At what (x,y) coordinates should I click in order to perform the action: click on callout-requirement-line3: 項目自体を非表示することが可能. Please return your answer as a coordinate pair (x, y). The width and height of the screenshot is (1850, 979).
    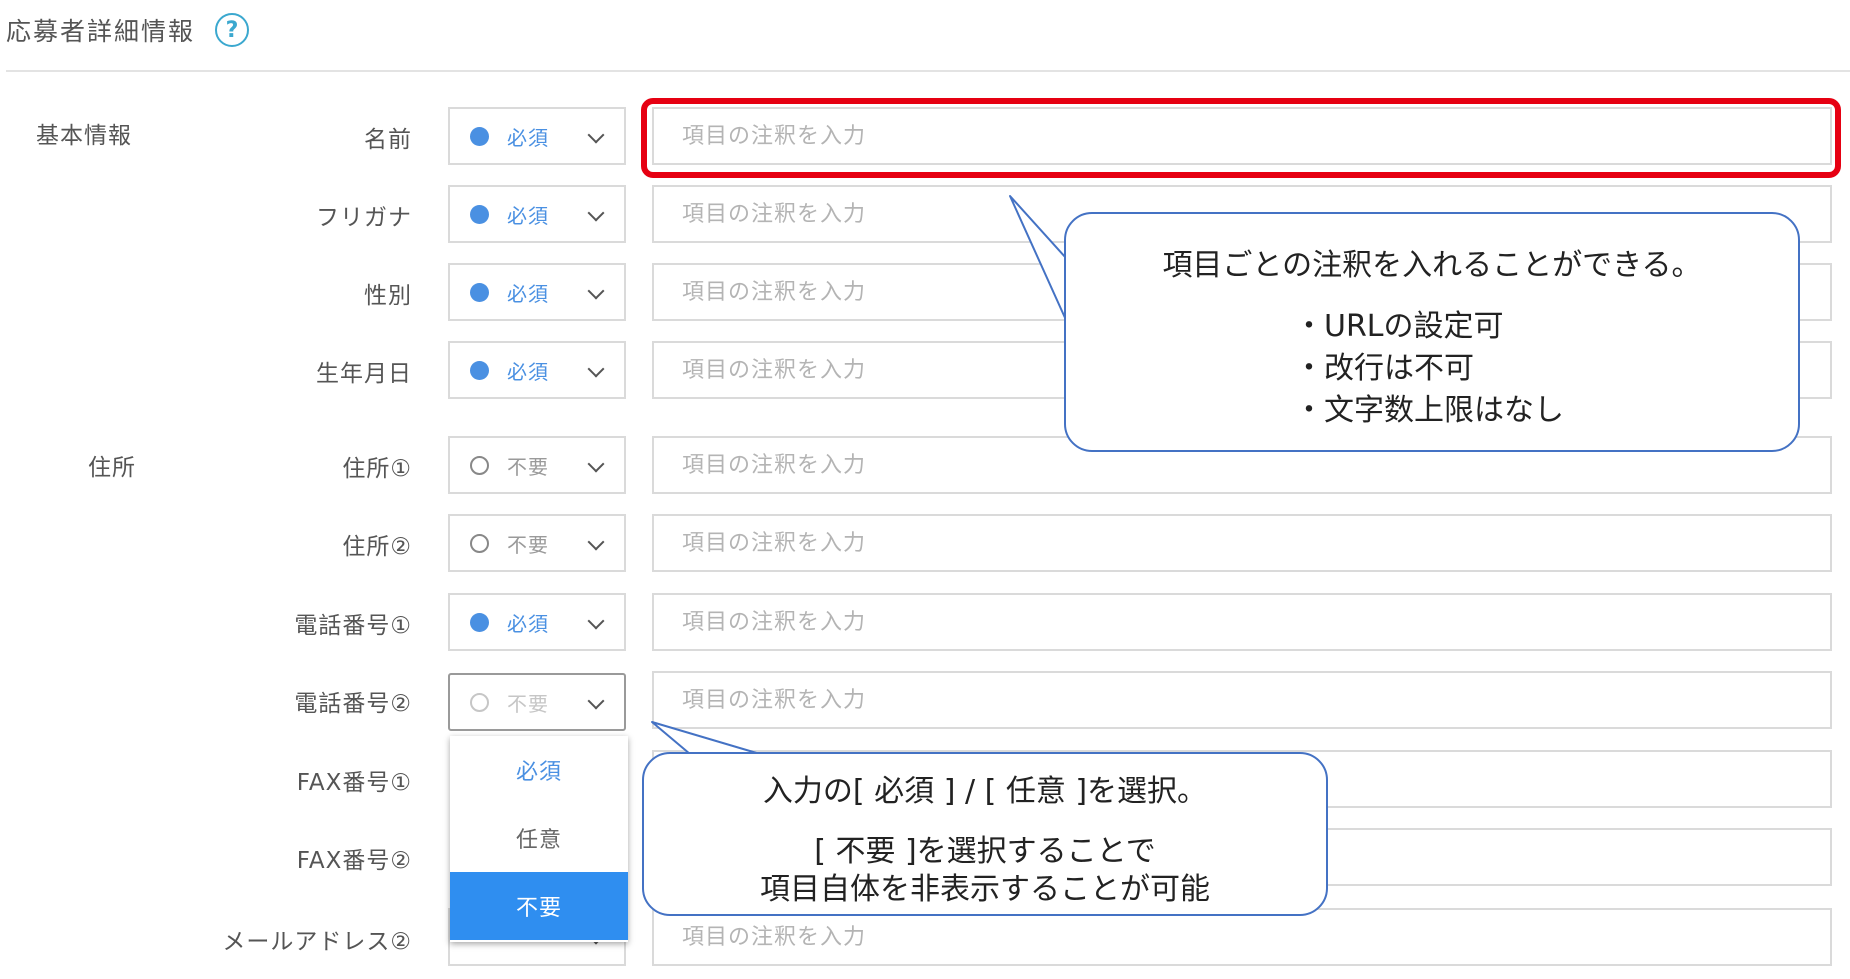
    Looking at the image, I should click on (985, 889).